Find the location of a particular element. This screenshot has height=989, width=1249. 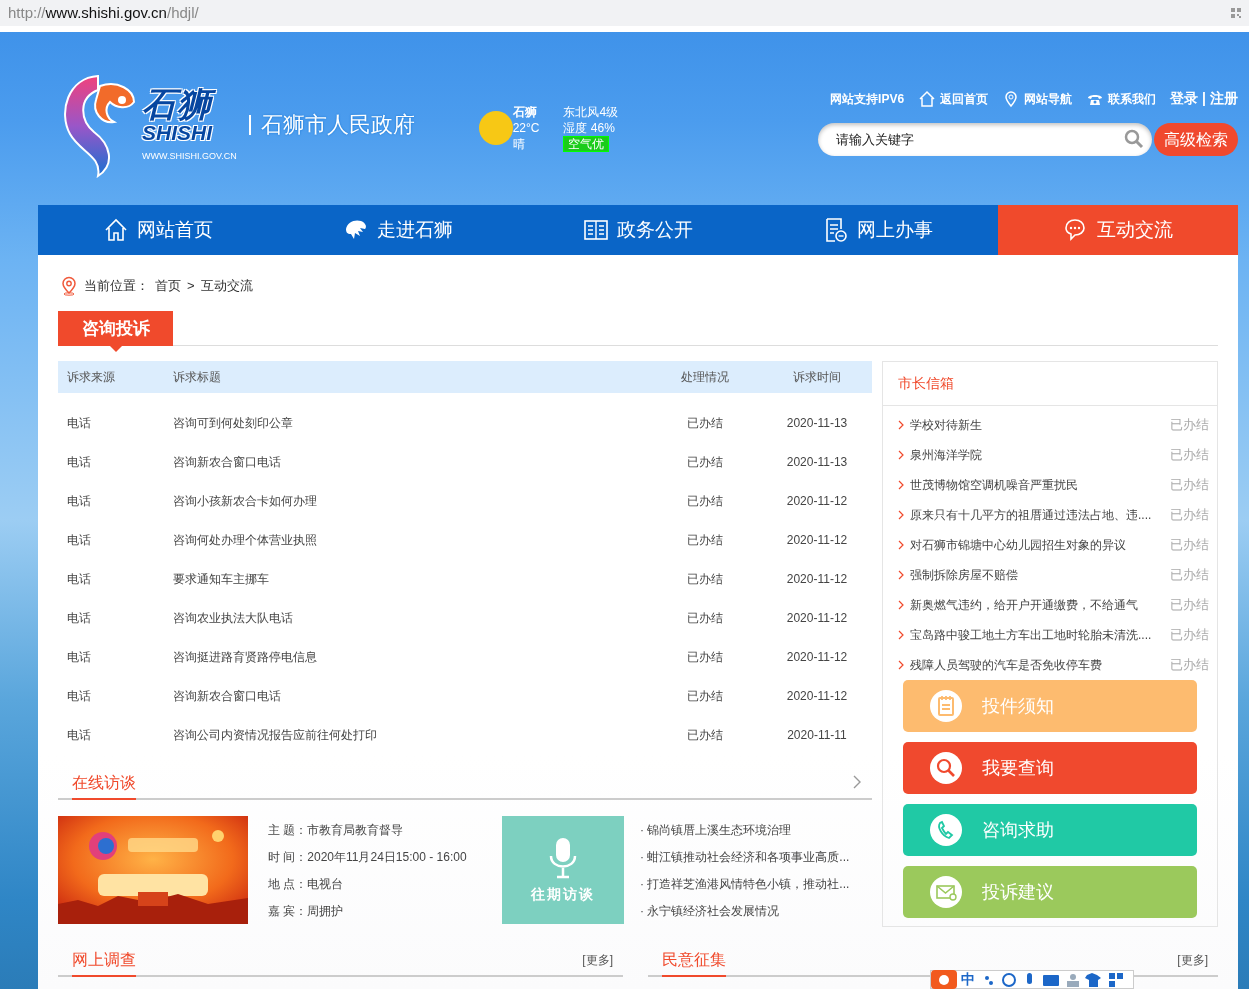

sun-icon is located at coordinates (495, 128).